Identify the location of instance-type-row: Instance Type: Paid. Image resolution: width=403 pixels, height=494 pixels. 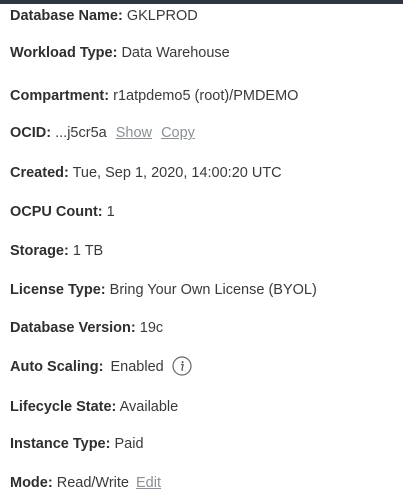
(77, 444).